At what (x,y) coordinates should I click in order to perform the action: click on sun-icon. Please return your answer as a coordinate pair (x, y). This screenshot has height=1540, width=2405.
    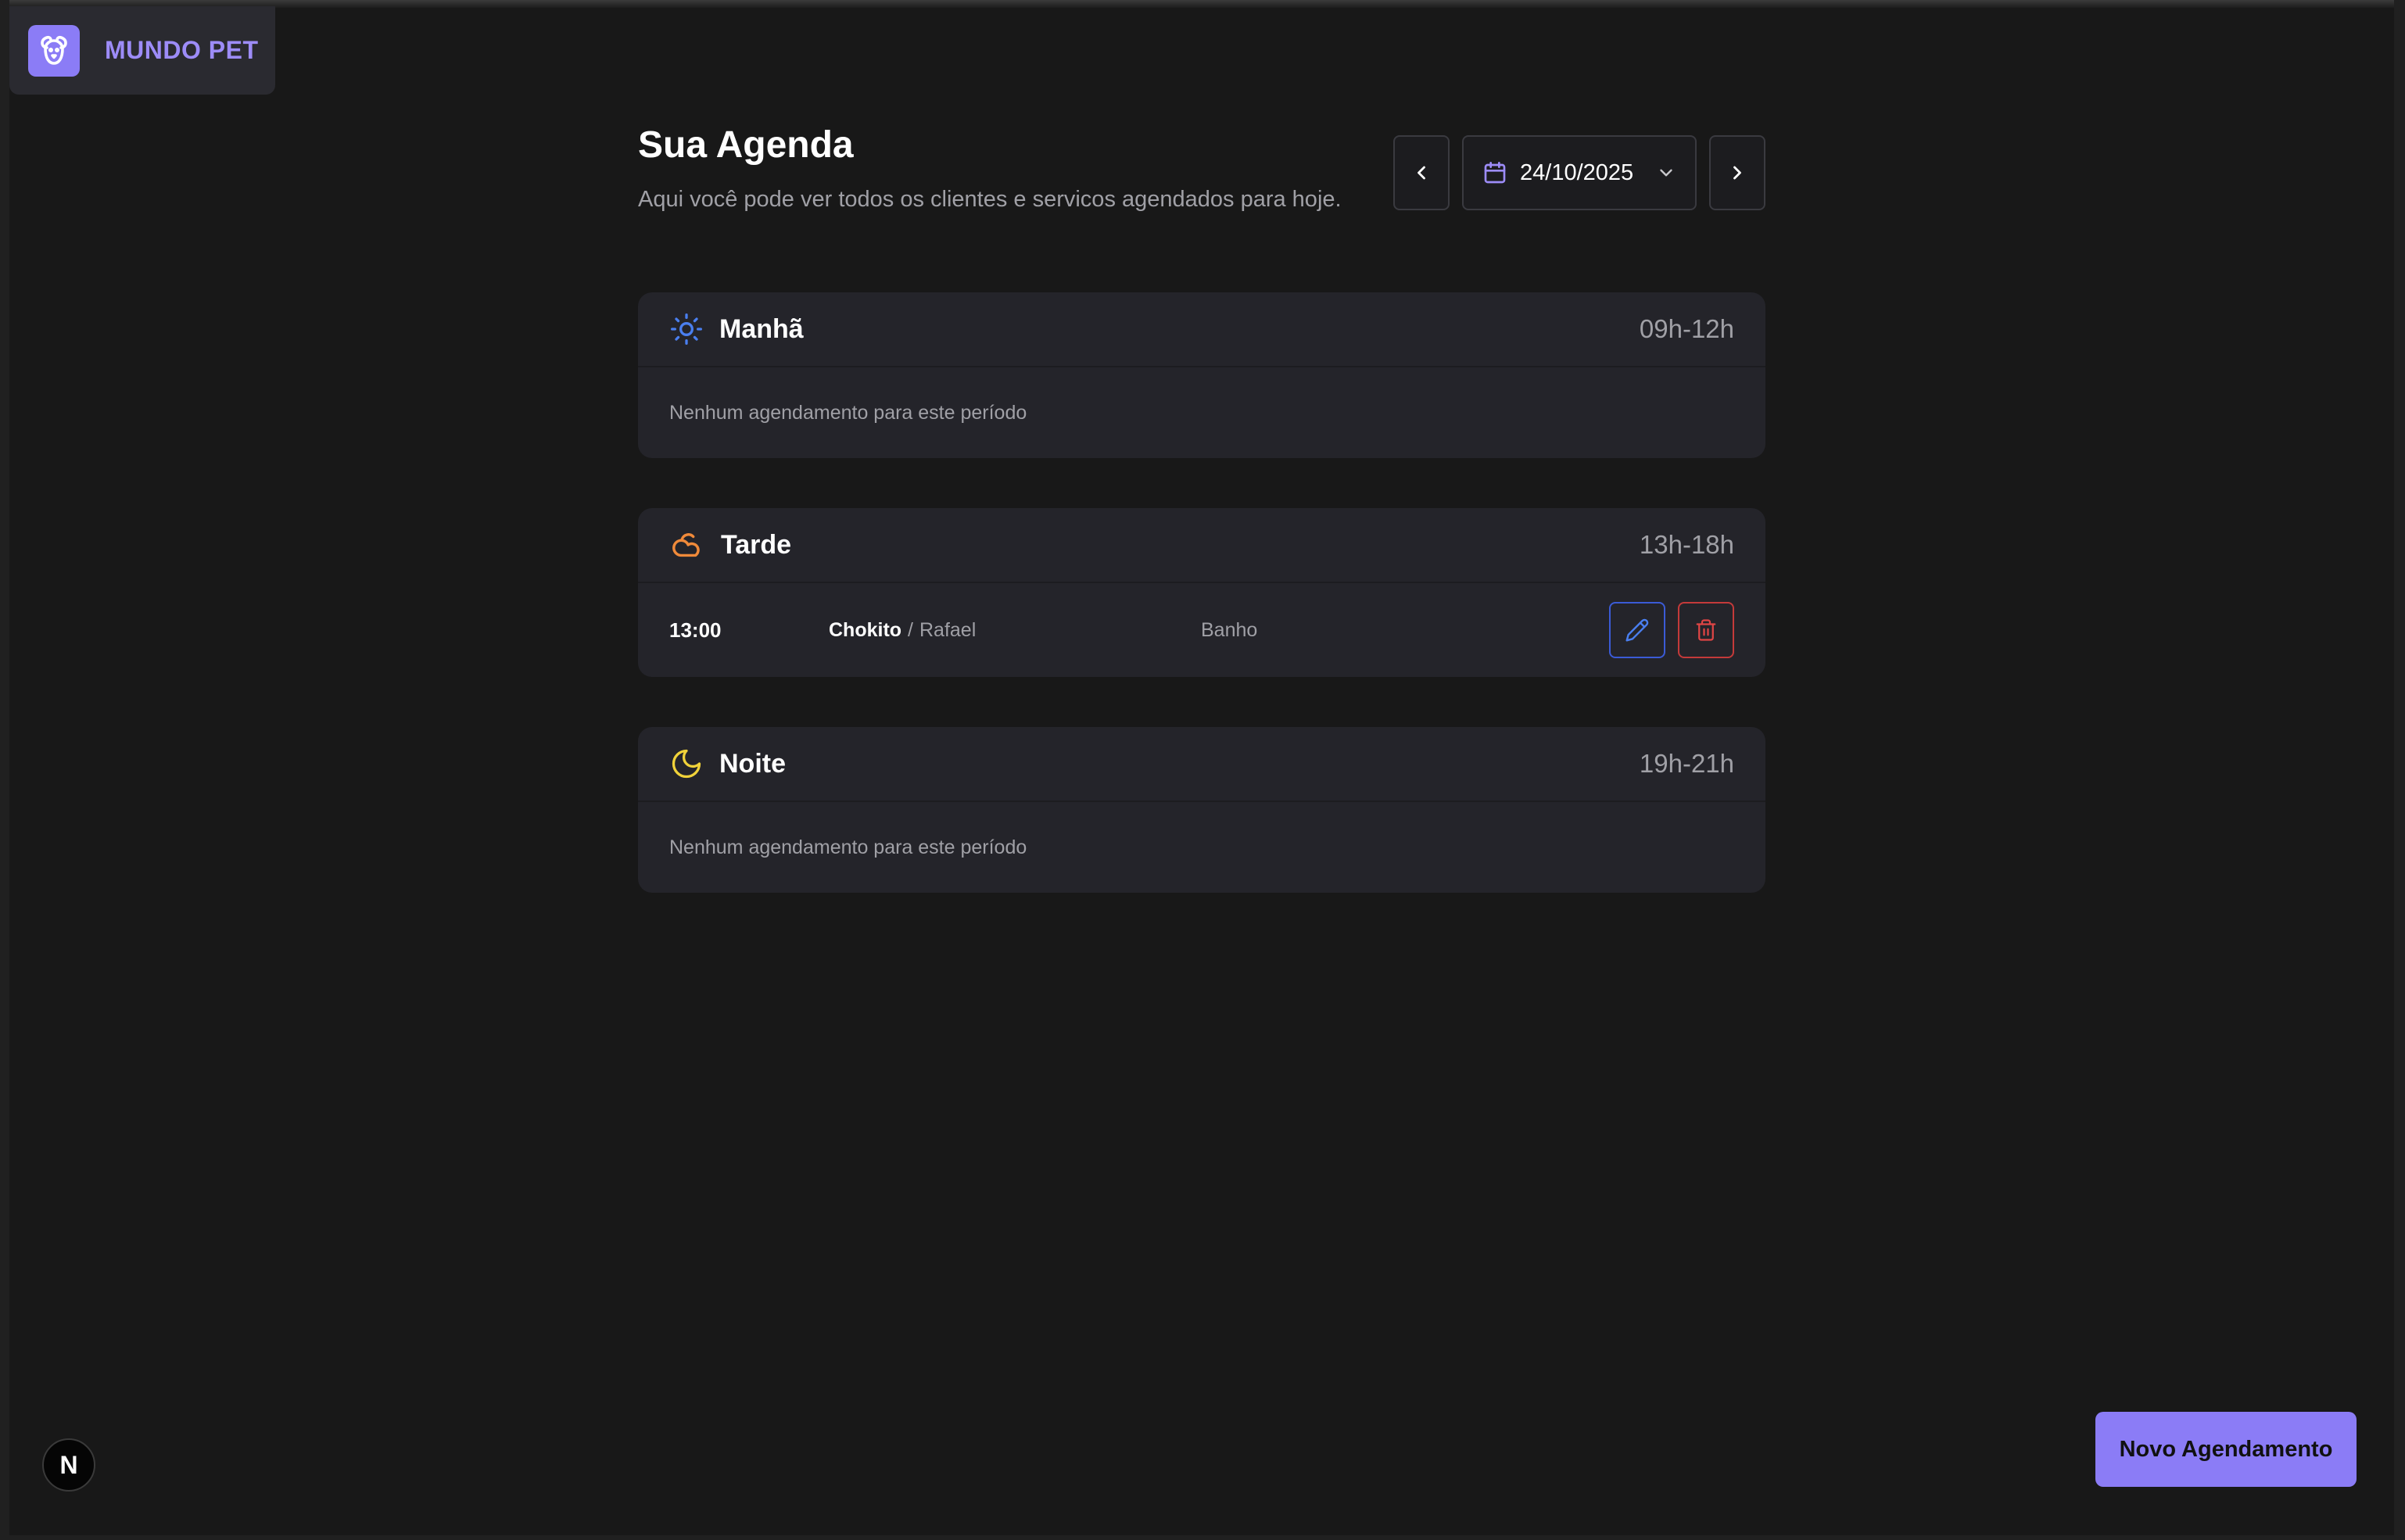
    Looking at the image, I should click on (686, 329).